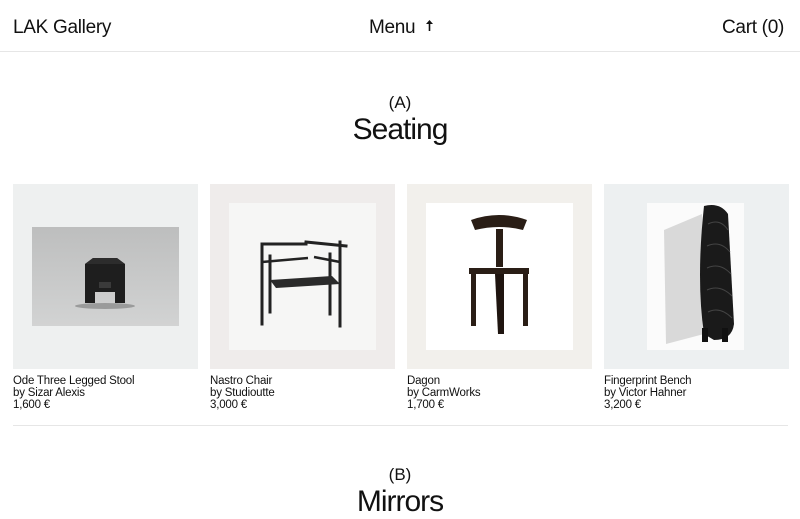 The width and height of the screenshot is (800, 519). I want to click on product-price: 3,200 €, so click(622, 405).